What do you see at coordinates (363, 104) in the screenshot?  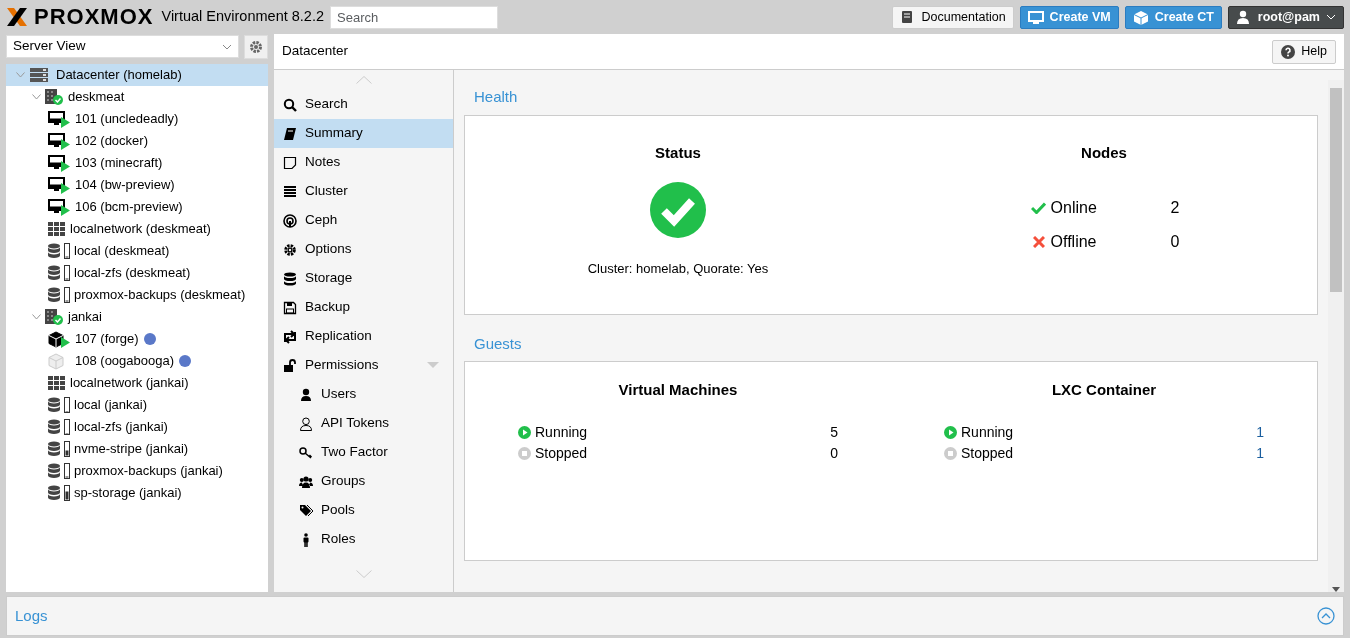 I see `menu-item: Search` at bounding box center [363, 104].